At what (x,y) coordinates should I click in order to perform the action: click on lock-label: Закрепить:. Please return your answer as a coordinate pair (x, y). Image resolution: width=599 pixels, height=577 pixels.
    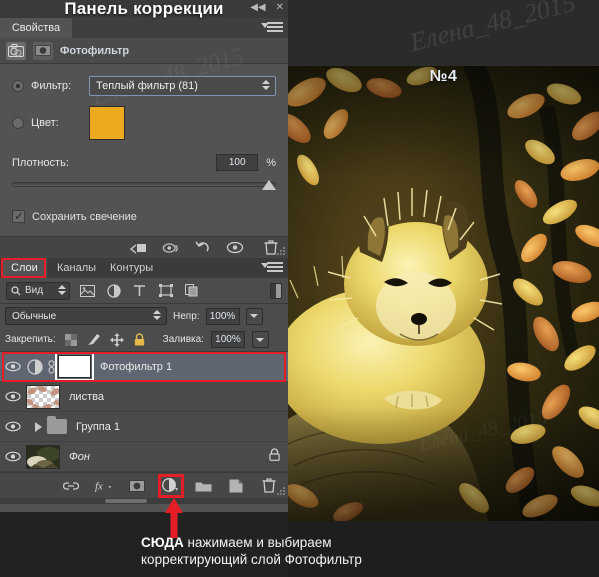
    Looking at the image, I should click on (30, 339).